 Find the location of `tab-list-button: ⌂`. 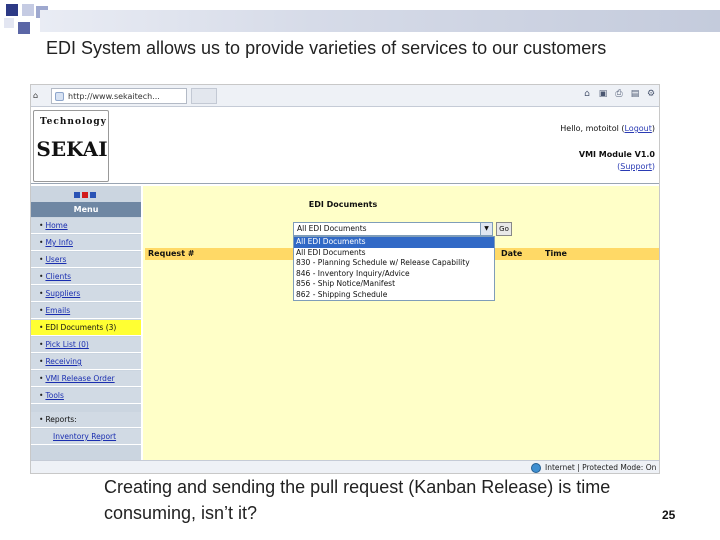

tab-list-button: ⌂ is located at coordinates (40, 96).